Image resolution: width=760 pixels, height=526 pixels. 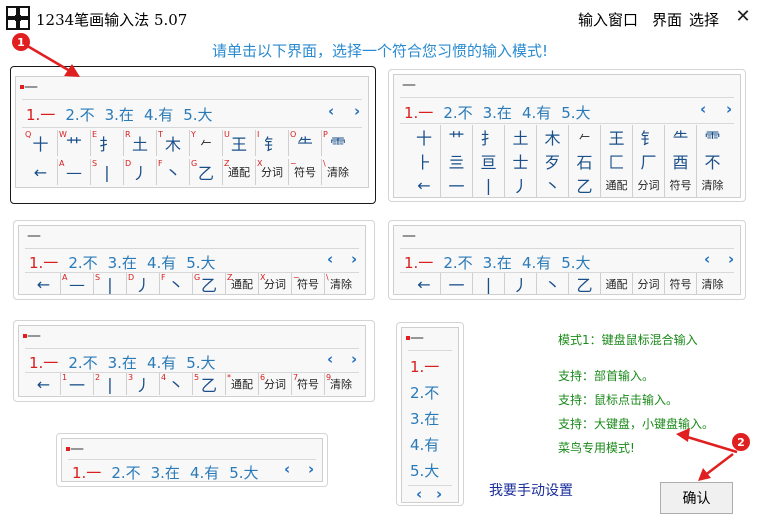 What do you see at coordinates (21, 42) in the screenshot?
I see `annotation-badge: 1` at bounding box center [21, 42].